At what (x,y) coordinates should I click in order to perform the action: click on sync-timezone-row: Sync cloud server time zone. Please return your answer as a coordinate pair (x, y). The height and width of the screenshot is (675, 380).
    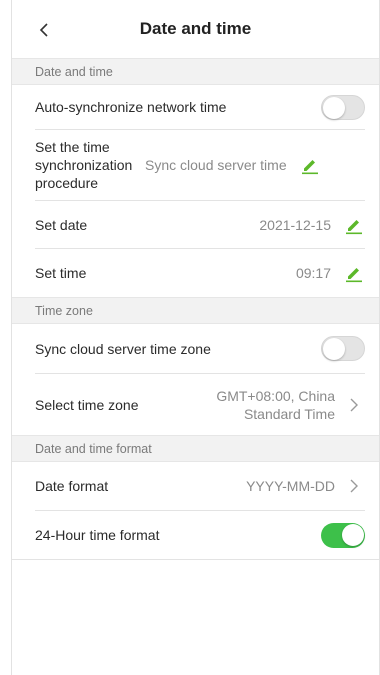
    Looking at the image, I should click on (195, 348).